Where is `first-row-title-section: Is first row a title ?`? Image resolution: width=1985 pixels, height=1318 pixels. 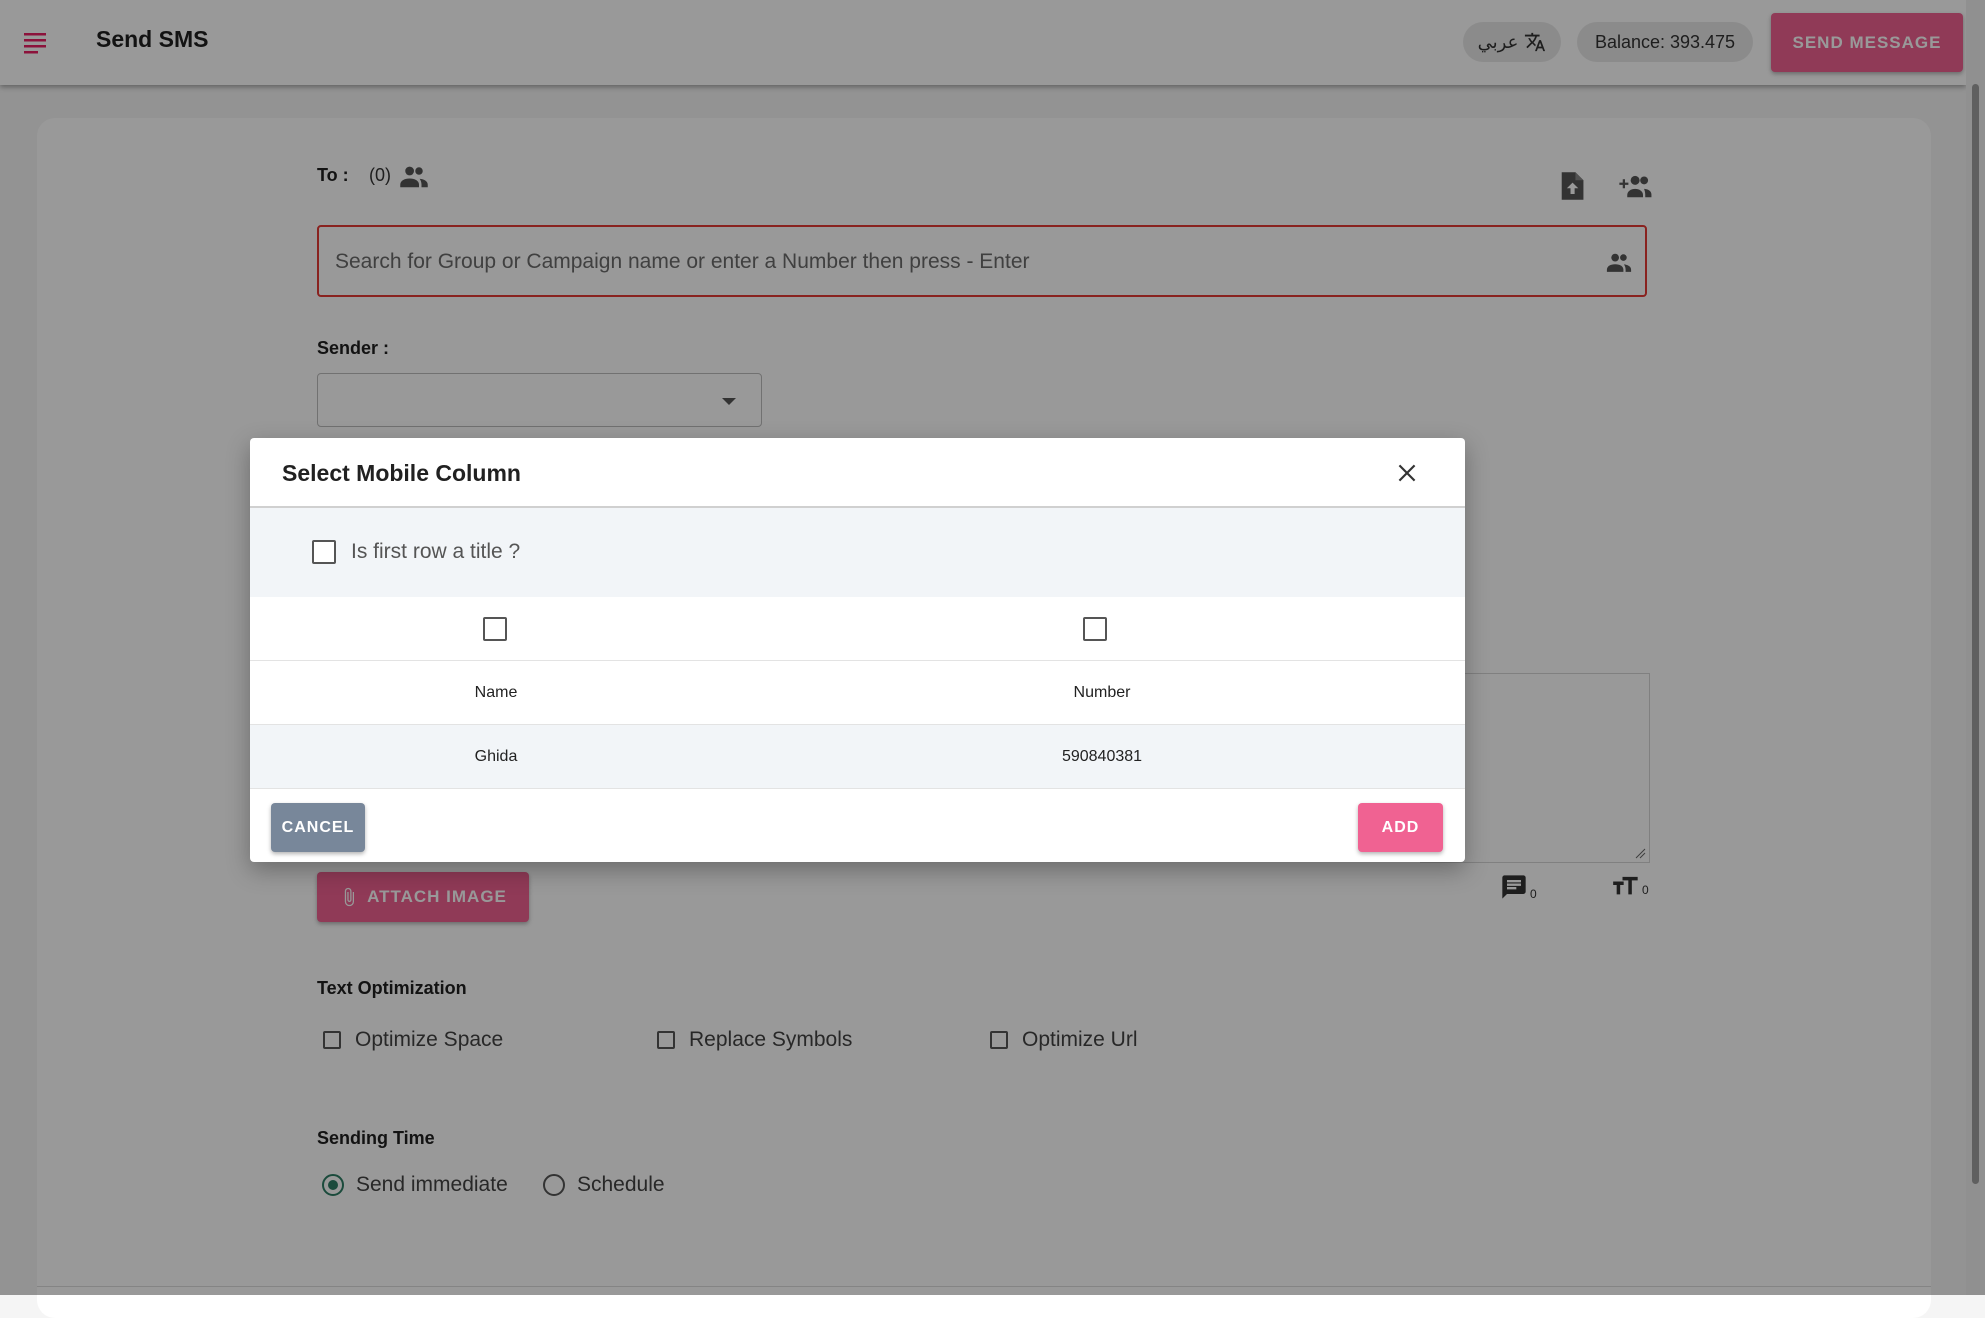 first-row-title-section: Is first row a title ? is located at coordinates (857, 552).